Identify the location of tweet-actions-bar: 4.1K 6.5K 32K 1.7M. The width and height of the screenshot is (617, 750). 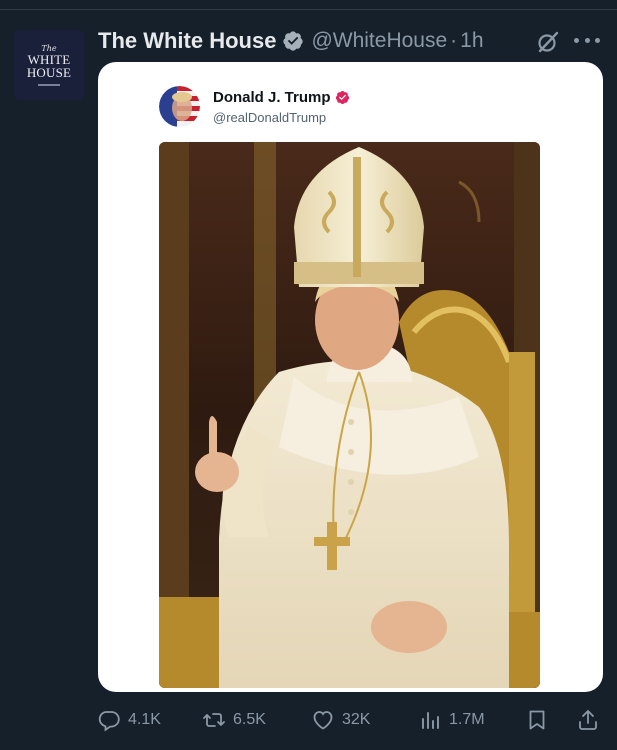
(308, 720).